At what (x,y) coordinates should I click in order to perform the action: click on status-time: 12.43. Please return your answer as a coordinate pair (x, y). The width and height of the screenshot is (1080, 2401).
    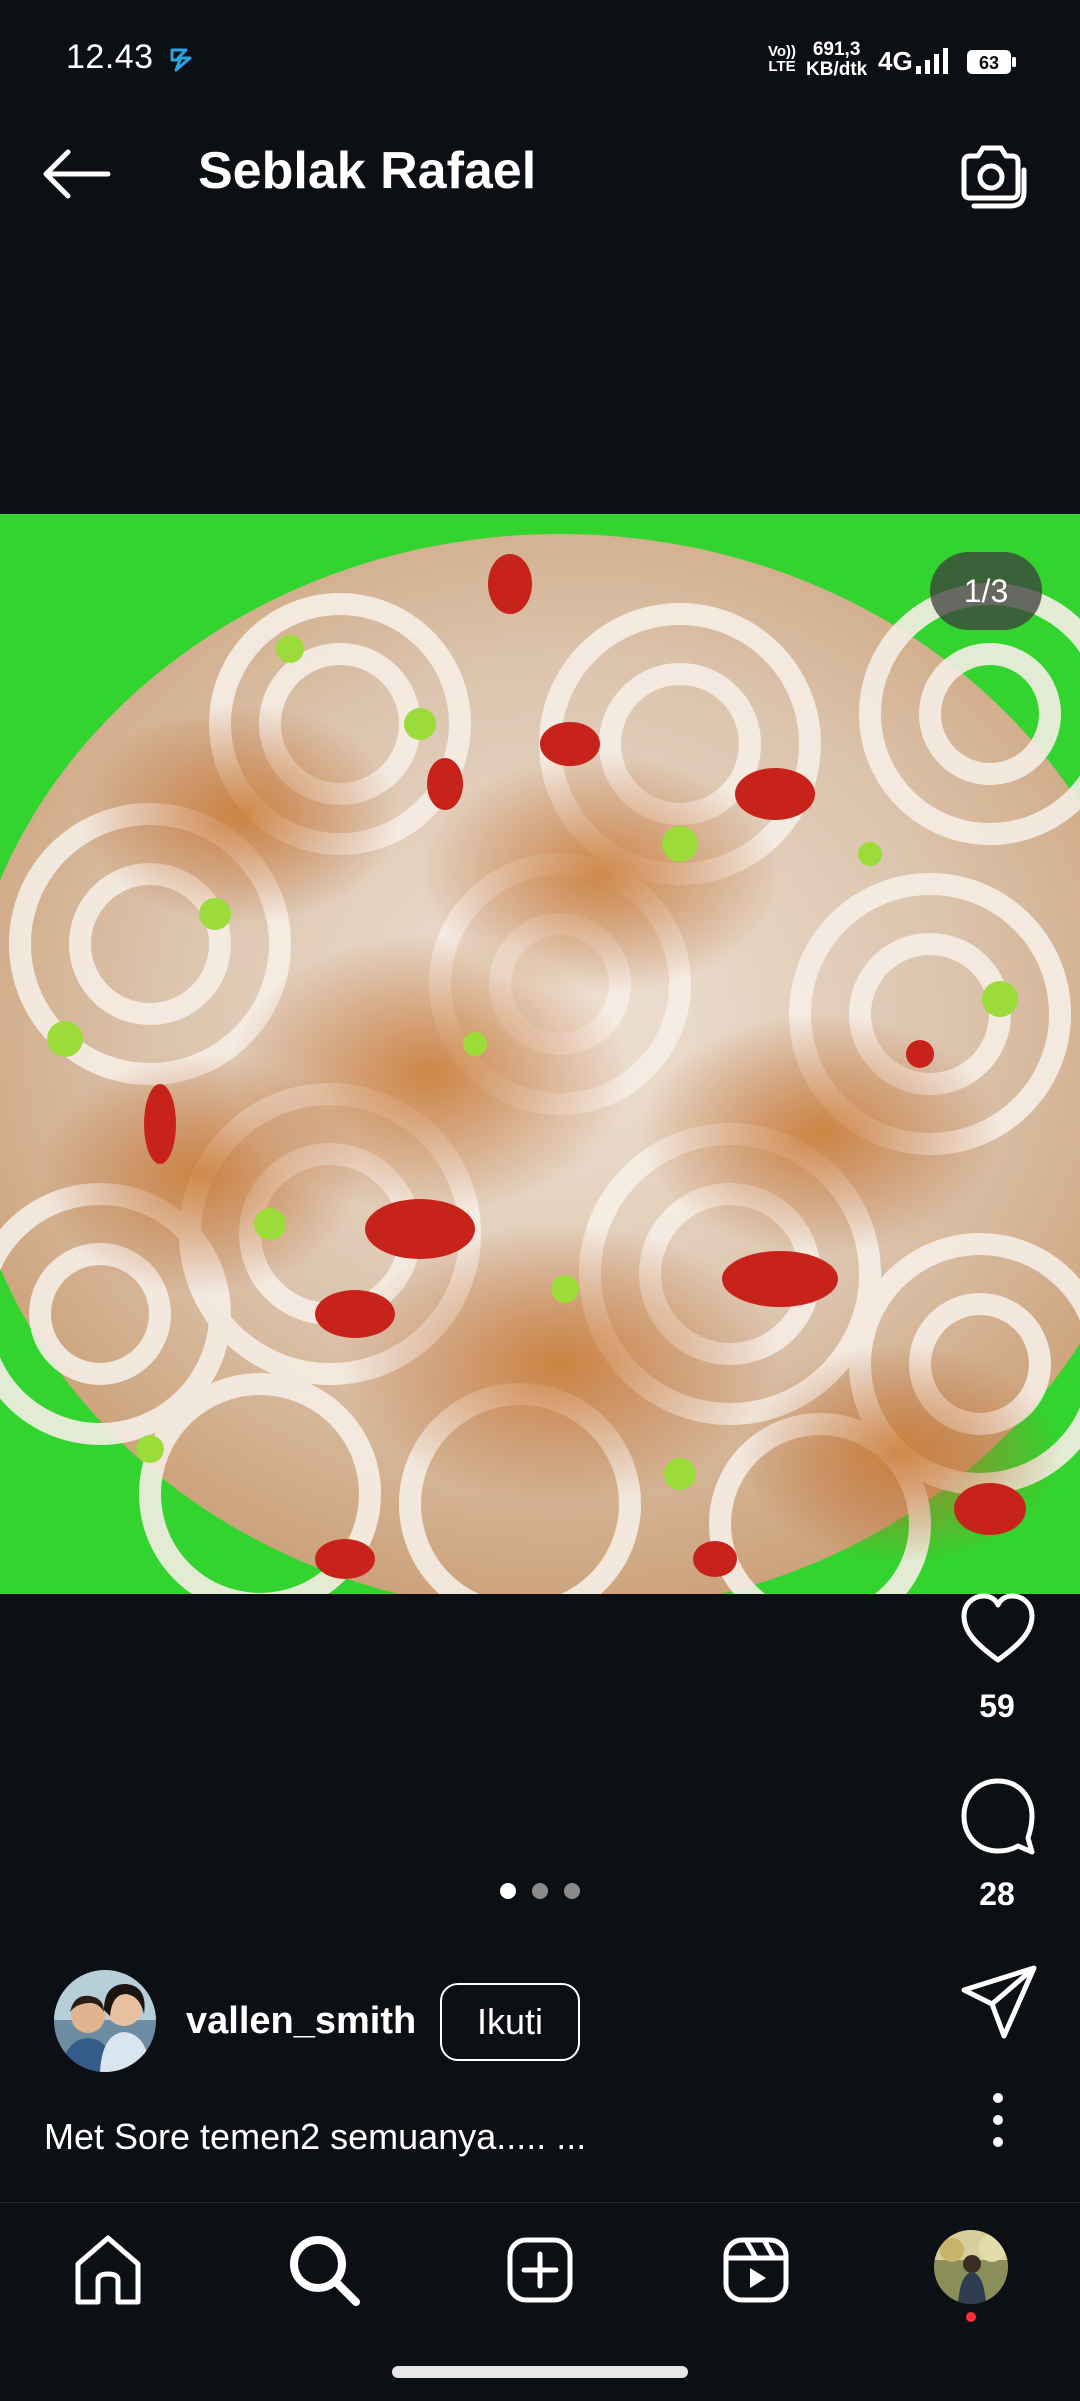
    Looking at the image, I should click on (110, 57).